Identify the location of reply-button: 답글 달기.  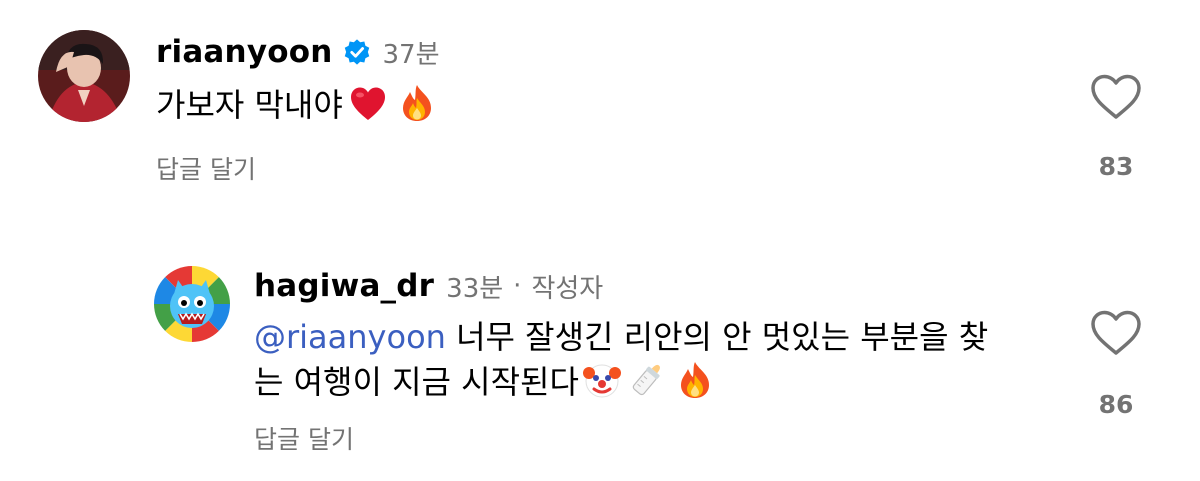
(304, 438).